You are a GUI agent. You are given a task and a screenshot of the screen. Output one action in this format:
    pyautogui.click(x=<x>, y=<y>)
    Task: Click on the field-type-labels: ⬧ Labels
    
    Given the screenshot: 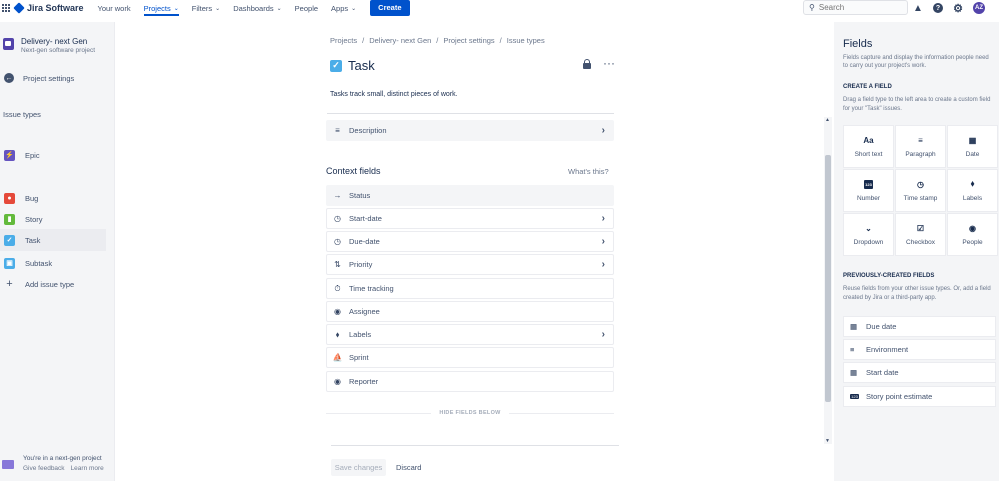 What is the action you would take?
    pyautogui.click(x=972, y=190)
    